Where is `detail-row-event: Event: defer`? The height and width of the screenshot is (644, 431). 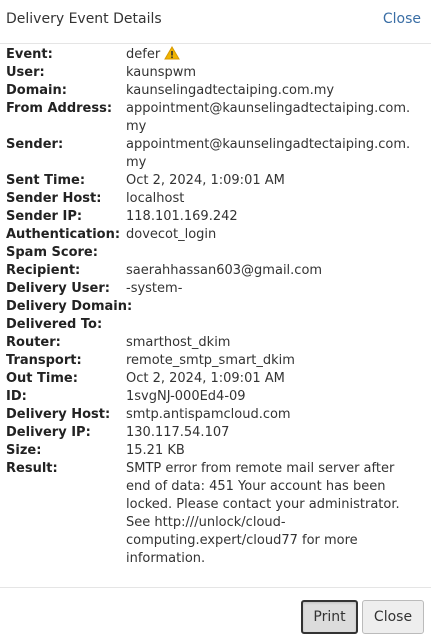
detail-row-event: Event: defer is located at coordinates (215, 55).